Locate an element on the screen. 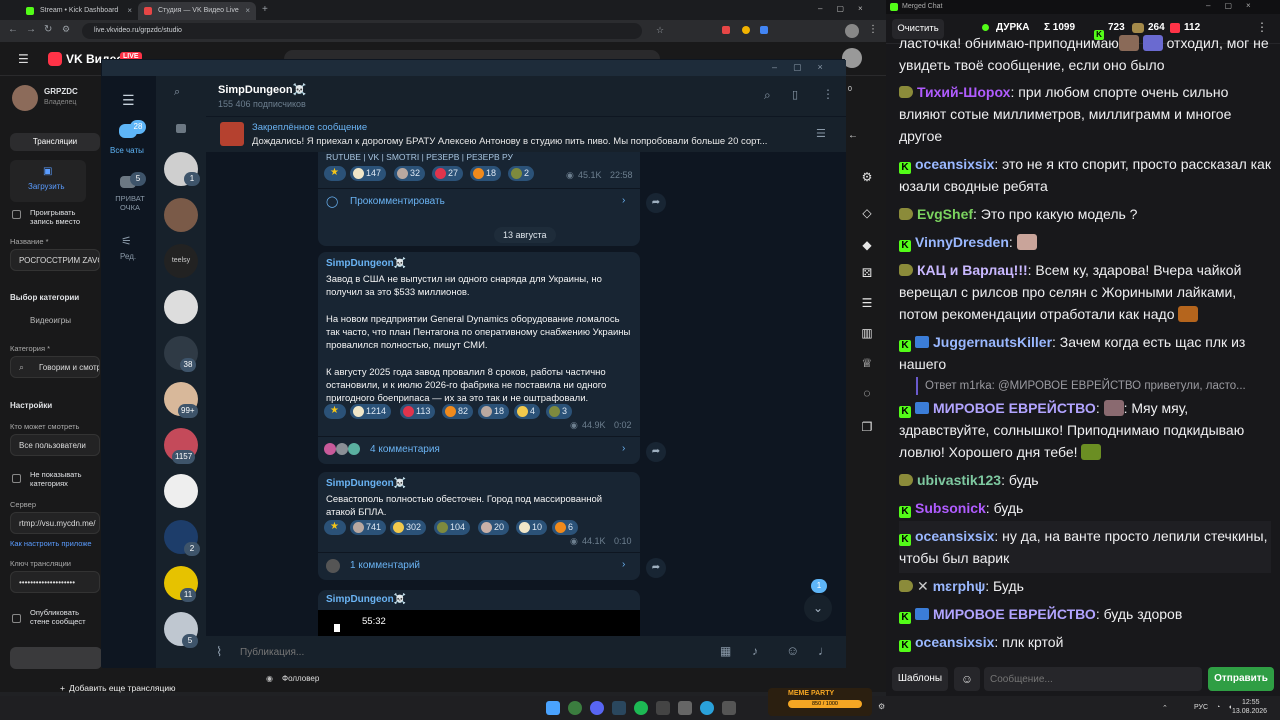  chat-username: КАЦ и Варлац!!! is located at coordinates (972, 270).